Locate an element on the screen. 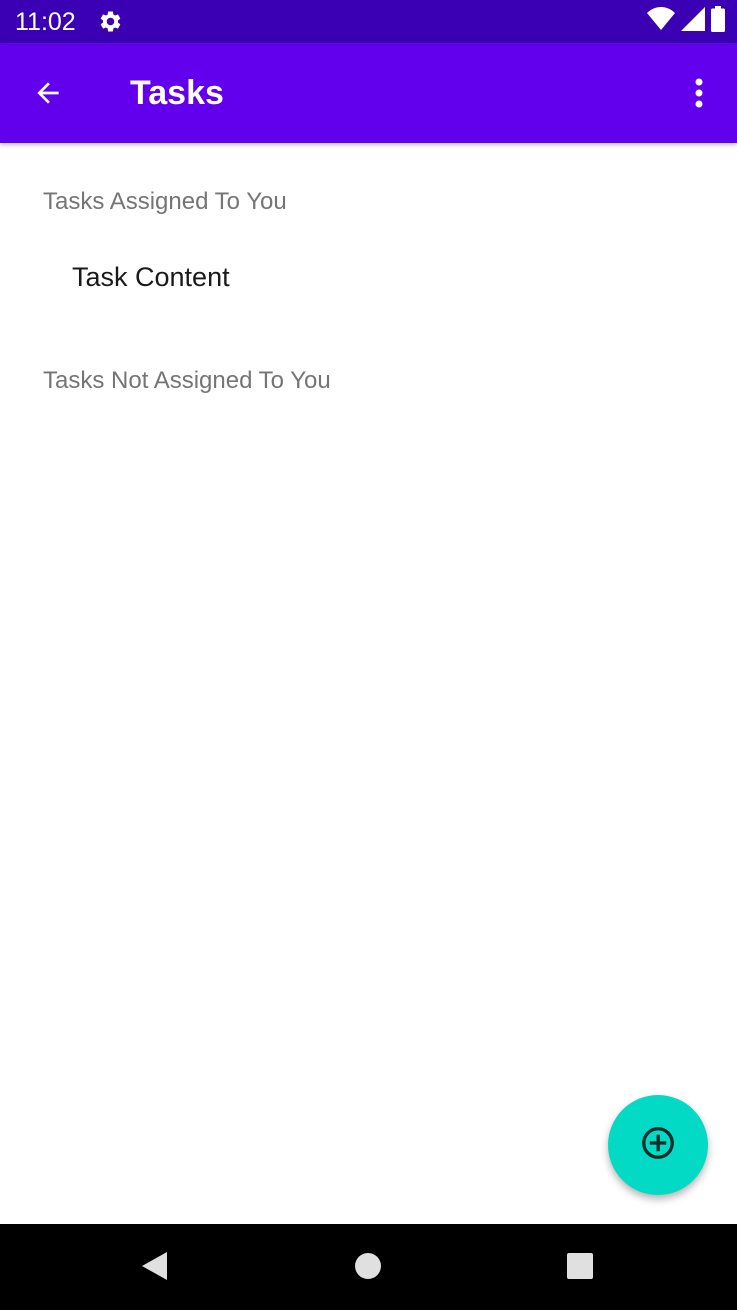 This screenshot has height=1310, width=737. wifi-icon is located at coordinates (661, 21).